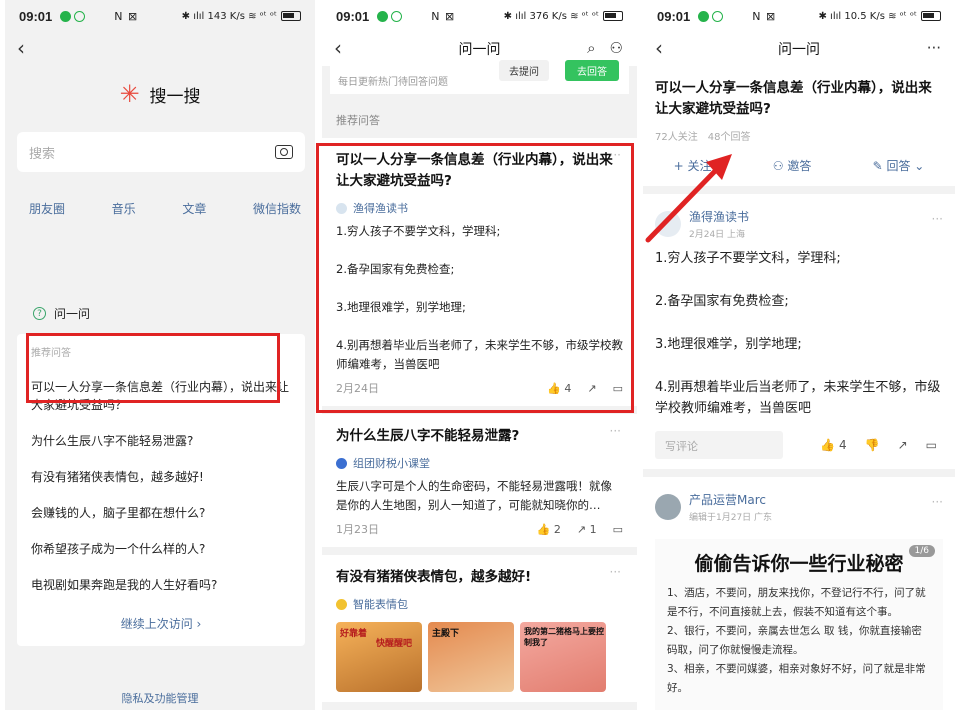  I want to click on list-item: 会赚钱的人，脑子里都在想什么?, so click(161, 513).